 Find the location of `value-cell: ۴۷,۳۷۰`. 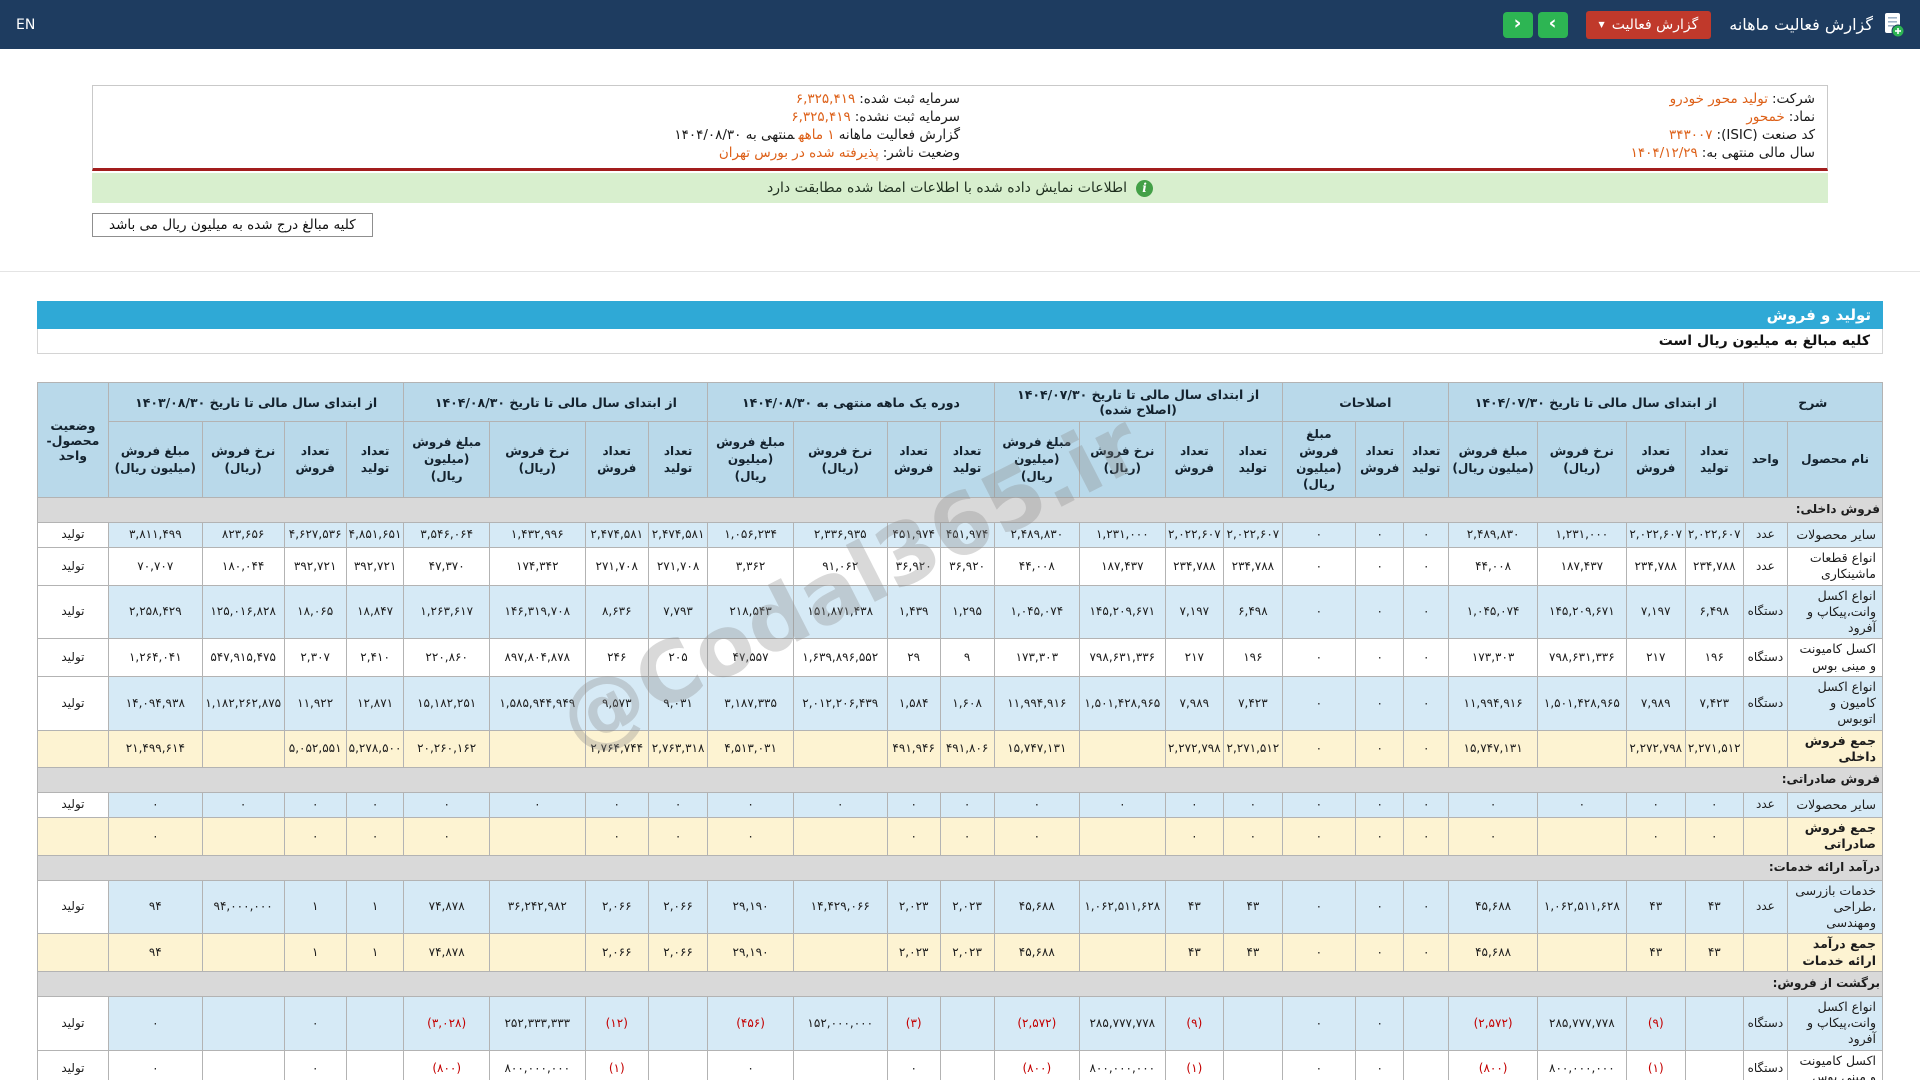

value-cell: ۴۷,۳۷۰ is located at coordinates (446, 566).